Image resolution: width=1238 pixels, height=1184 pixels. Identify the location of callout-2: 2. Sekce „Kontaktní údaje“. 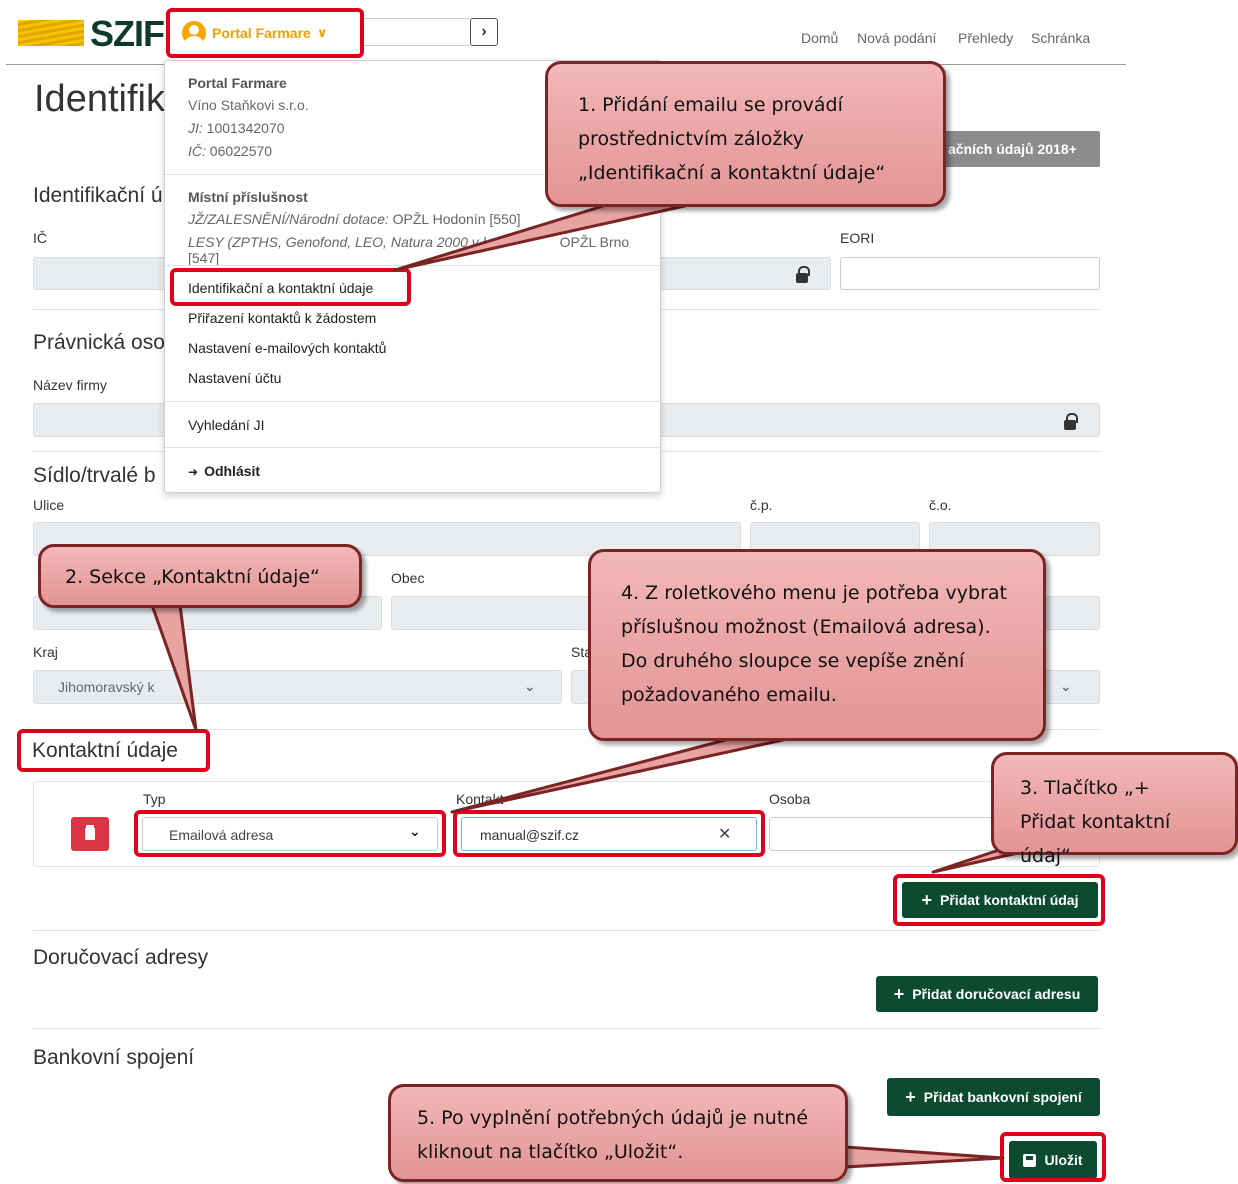
(200, 576).